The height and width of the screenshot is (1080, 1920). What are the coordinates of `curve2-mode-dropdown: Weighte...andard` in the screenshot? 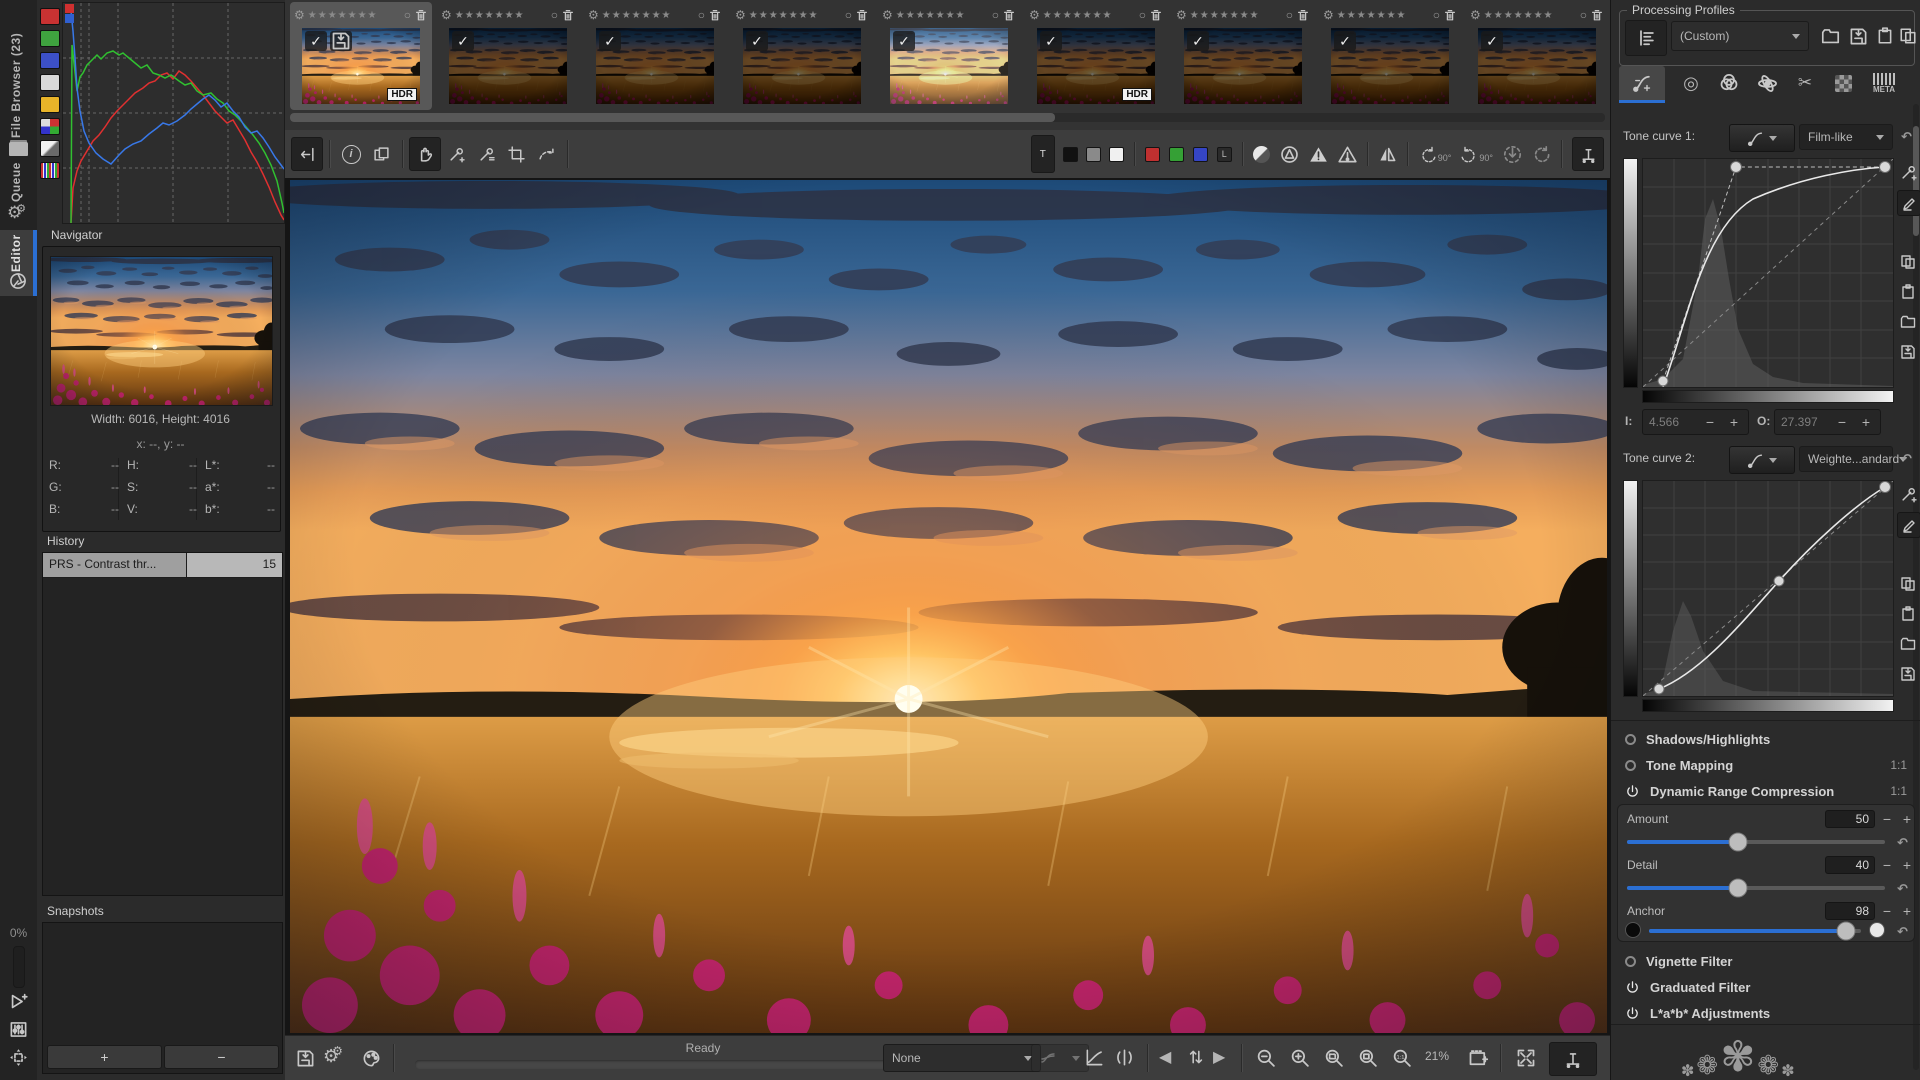 It's located at (1853, 459).